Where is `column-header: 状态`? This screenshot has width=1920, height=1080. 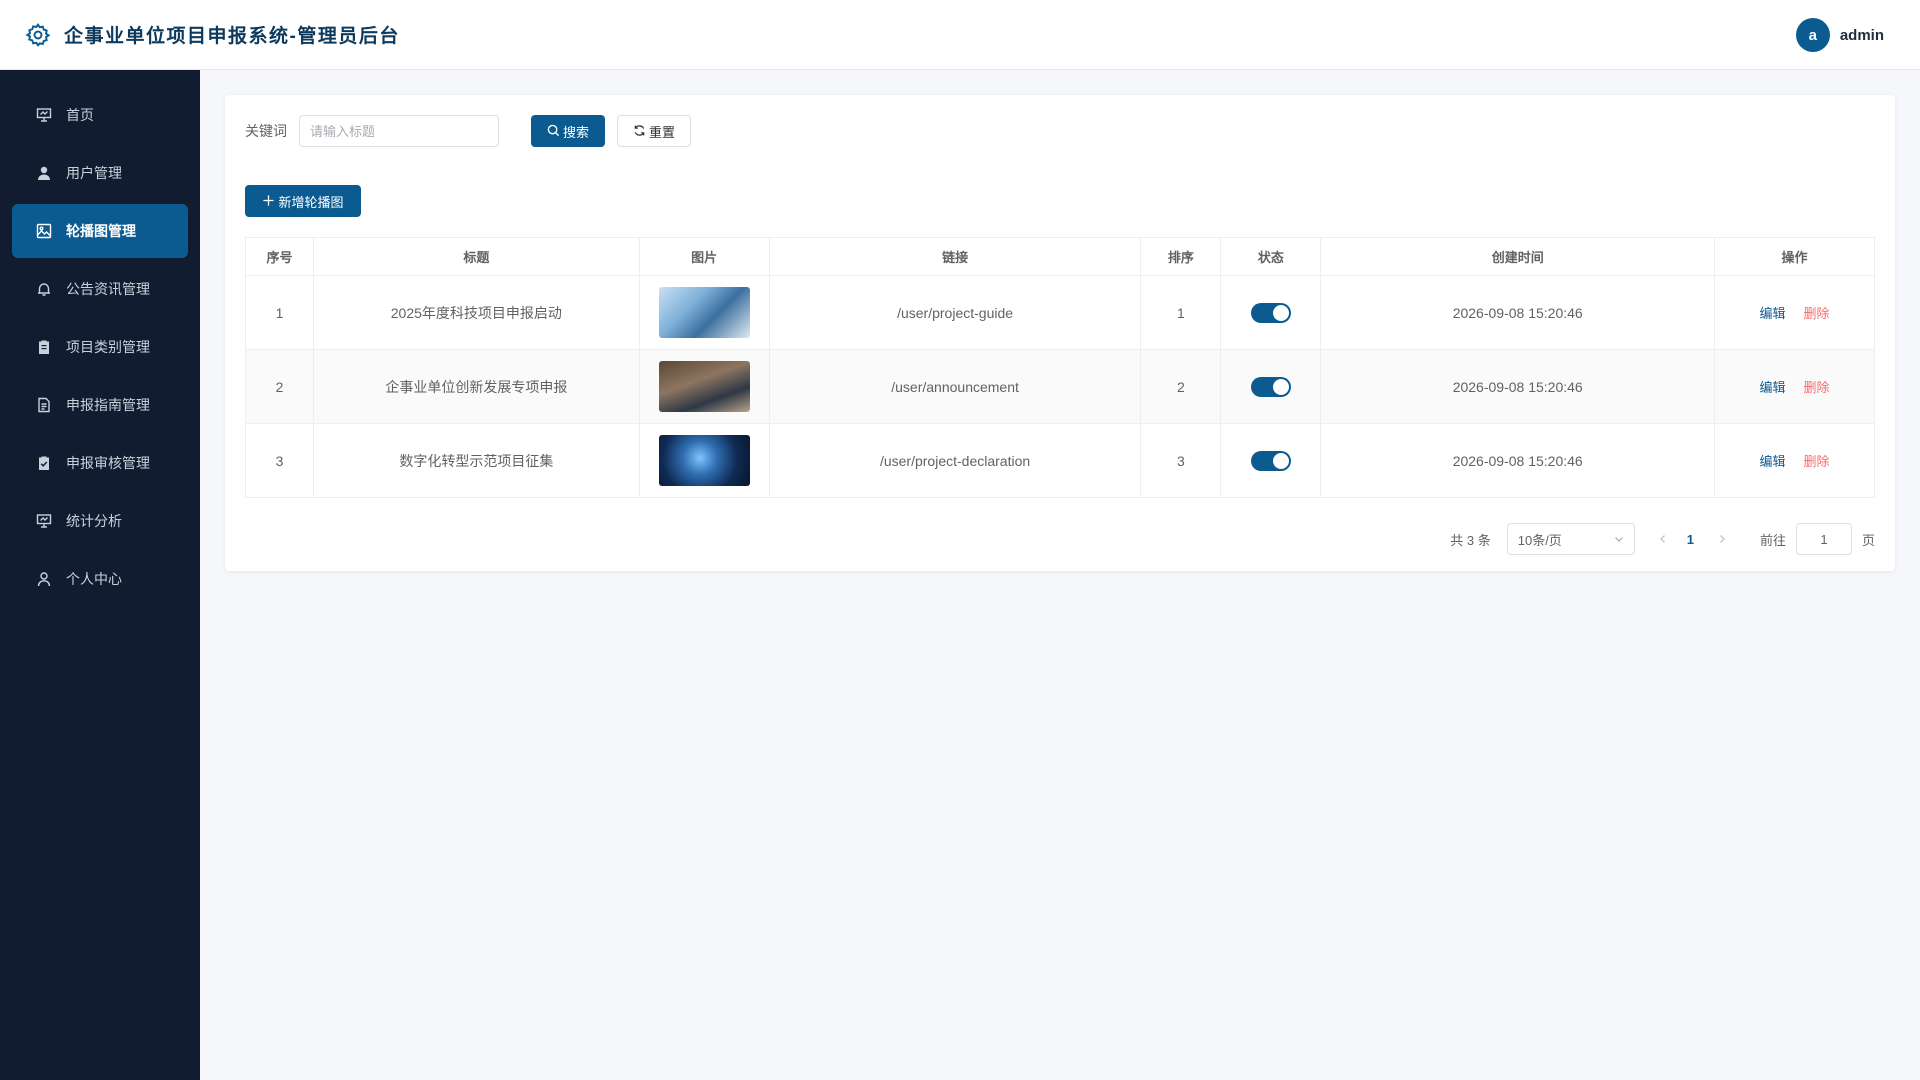 column-header: 状态 is located at coordinates (1271, 256).